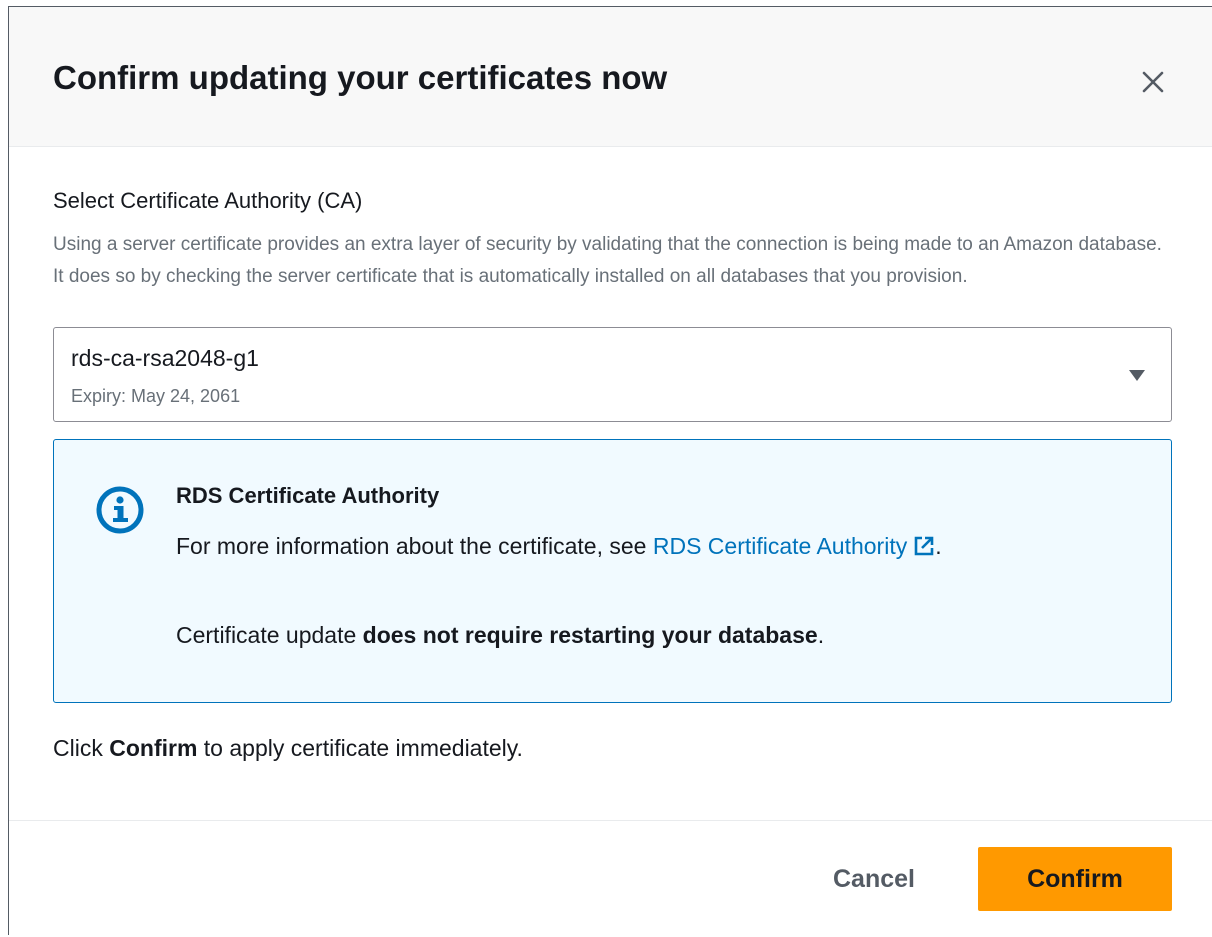  Describe the element at coordinates (612, 374) in the screenshot. I see `ca-select: rds-ca-rsa2048-g1 Expiry: May 24, 2061` at that location.